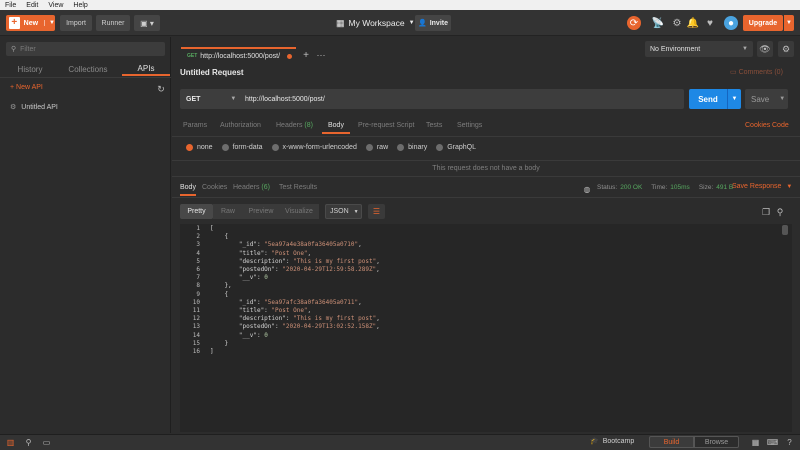  Describe the element at coordinates (708, 99) in the screenshot. I see `send-button: Send` at that location.